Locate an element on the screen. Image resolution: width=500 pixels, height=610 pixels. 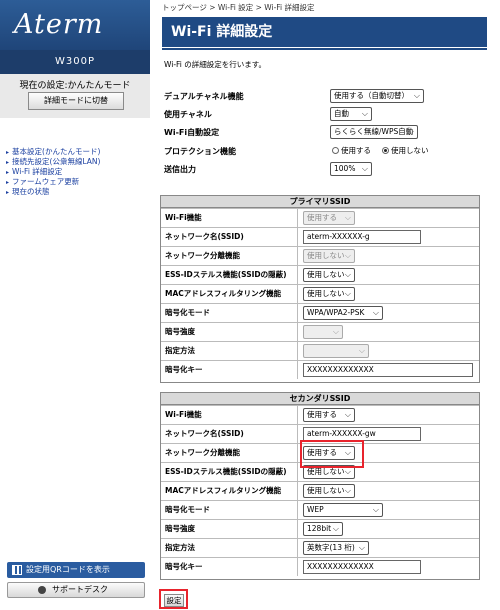
nav-item-public-lan: ▸ 接続先設定(公衆無線LAN) is located at coordinates (53, 162).